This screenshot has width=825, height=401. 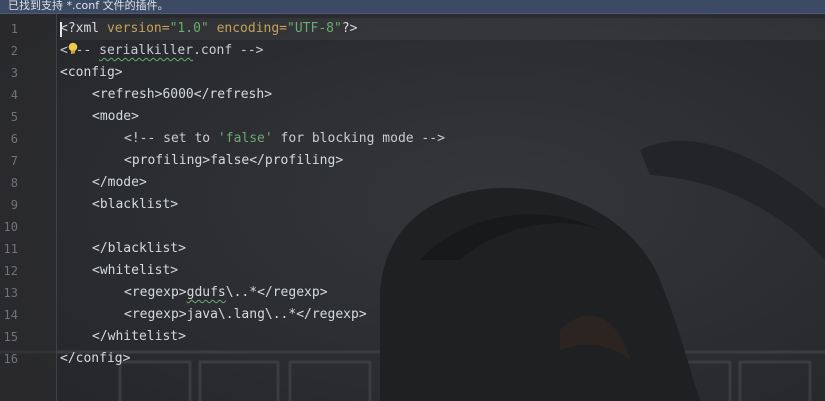 What do you see at coordinates (233, 94) in the screenshot?
I see `code-token: </refresh>` at bounding box center [233, 94].